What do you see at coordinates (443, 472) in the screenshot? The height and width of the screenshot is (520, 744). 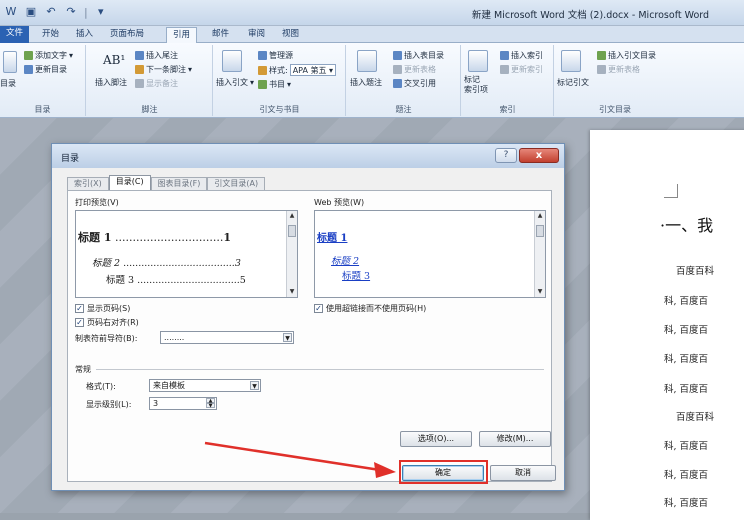 I see `ok-button-highlight` at bounding box center [443, 472].